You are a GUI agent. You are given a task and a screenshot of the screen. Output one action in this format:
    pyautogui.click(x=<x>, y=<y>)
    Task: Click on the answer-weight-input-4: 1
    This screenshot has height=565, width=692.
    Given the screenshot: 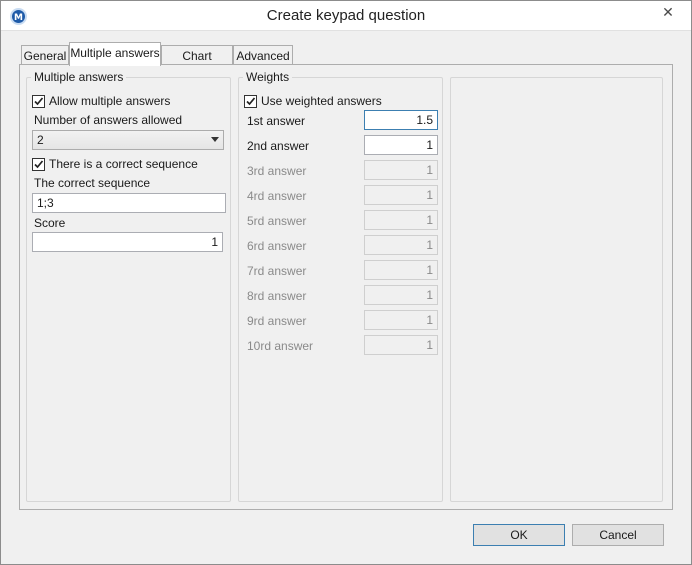 What is the action you would take?
    pyautogui.click(x=401, y=195)
    